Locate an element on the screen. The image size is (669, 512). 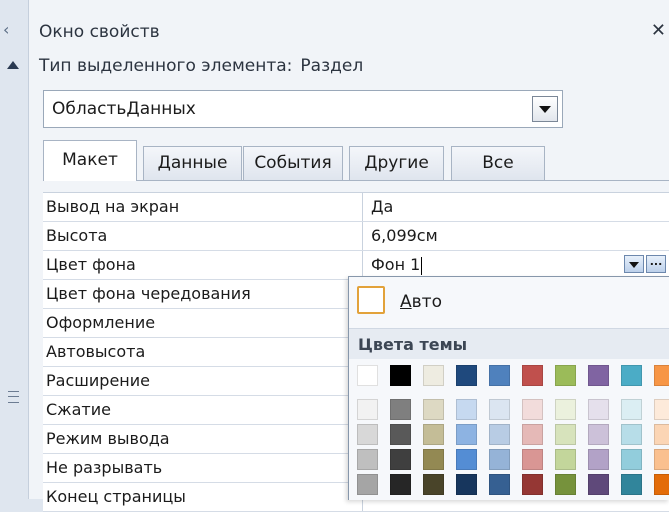
tab-layout: Макет is located at coordinates (90, 160).